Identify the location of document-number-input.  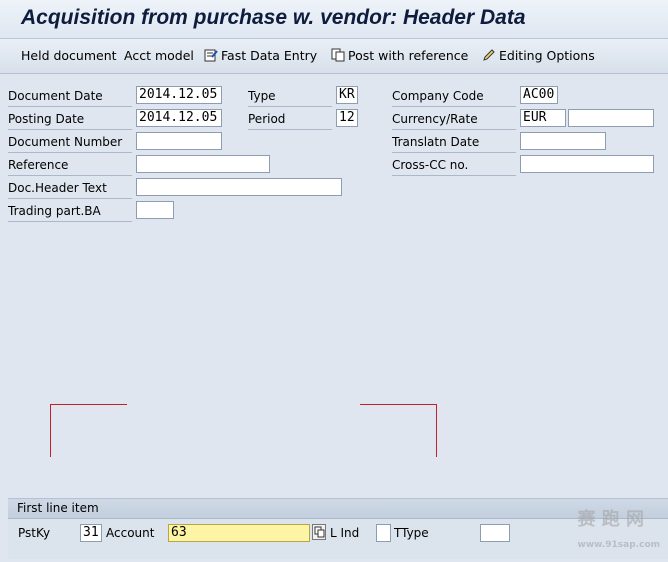
(179, 141).